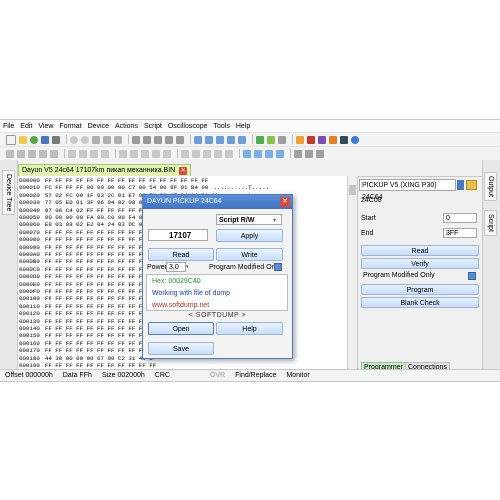  What do you see at coordinates (300, 139) in the screenshot?
I see `script-icon` at bounding box center [300, 139].